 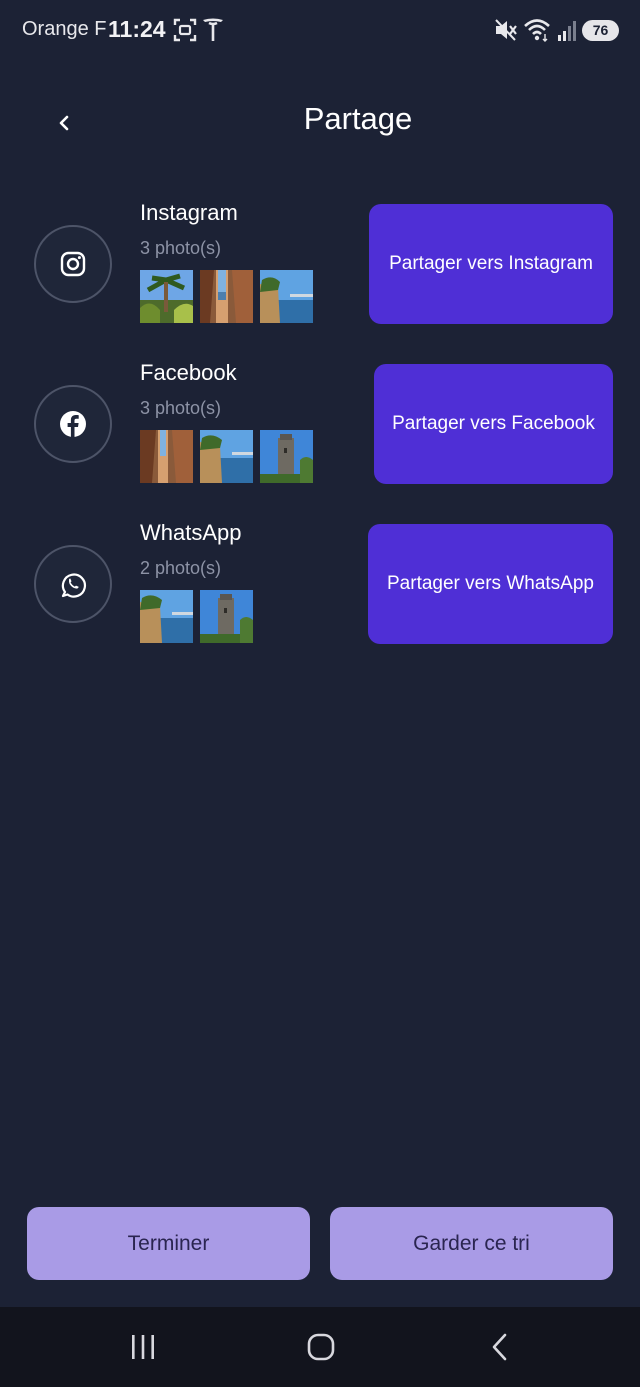 I want to click on battery-icon: 76, so click(x=600, y=30).